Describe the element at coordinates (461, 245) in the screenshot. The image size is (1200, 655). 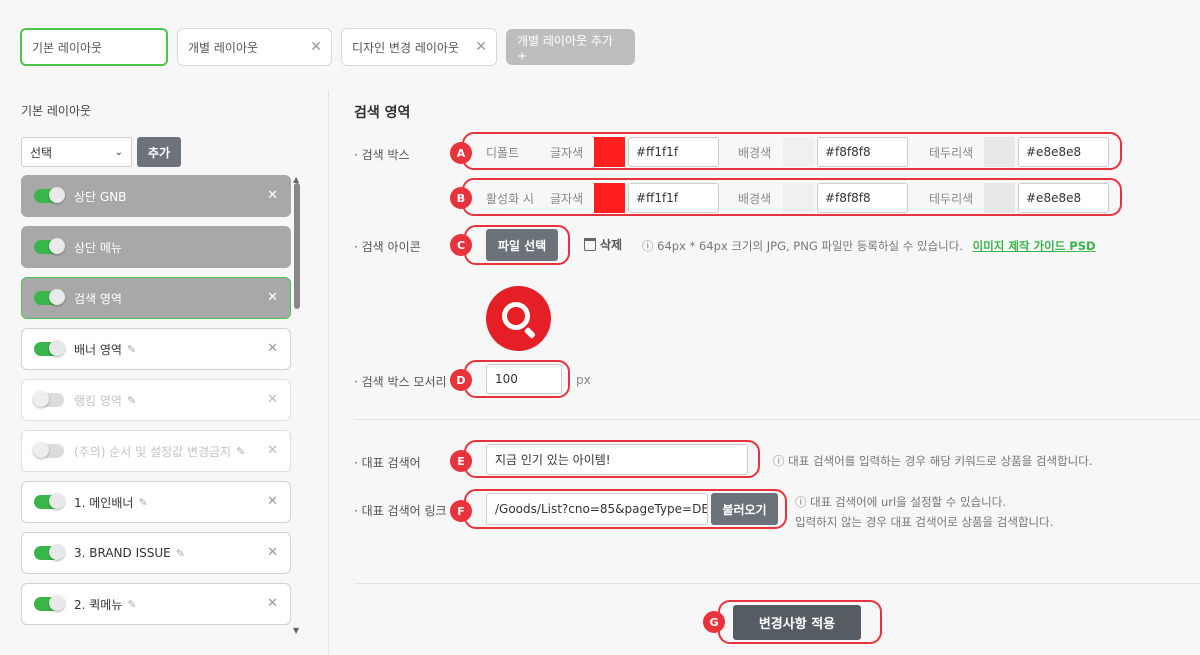
I see `badge-c: C` at that location.